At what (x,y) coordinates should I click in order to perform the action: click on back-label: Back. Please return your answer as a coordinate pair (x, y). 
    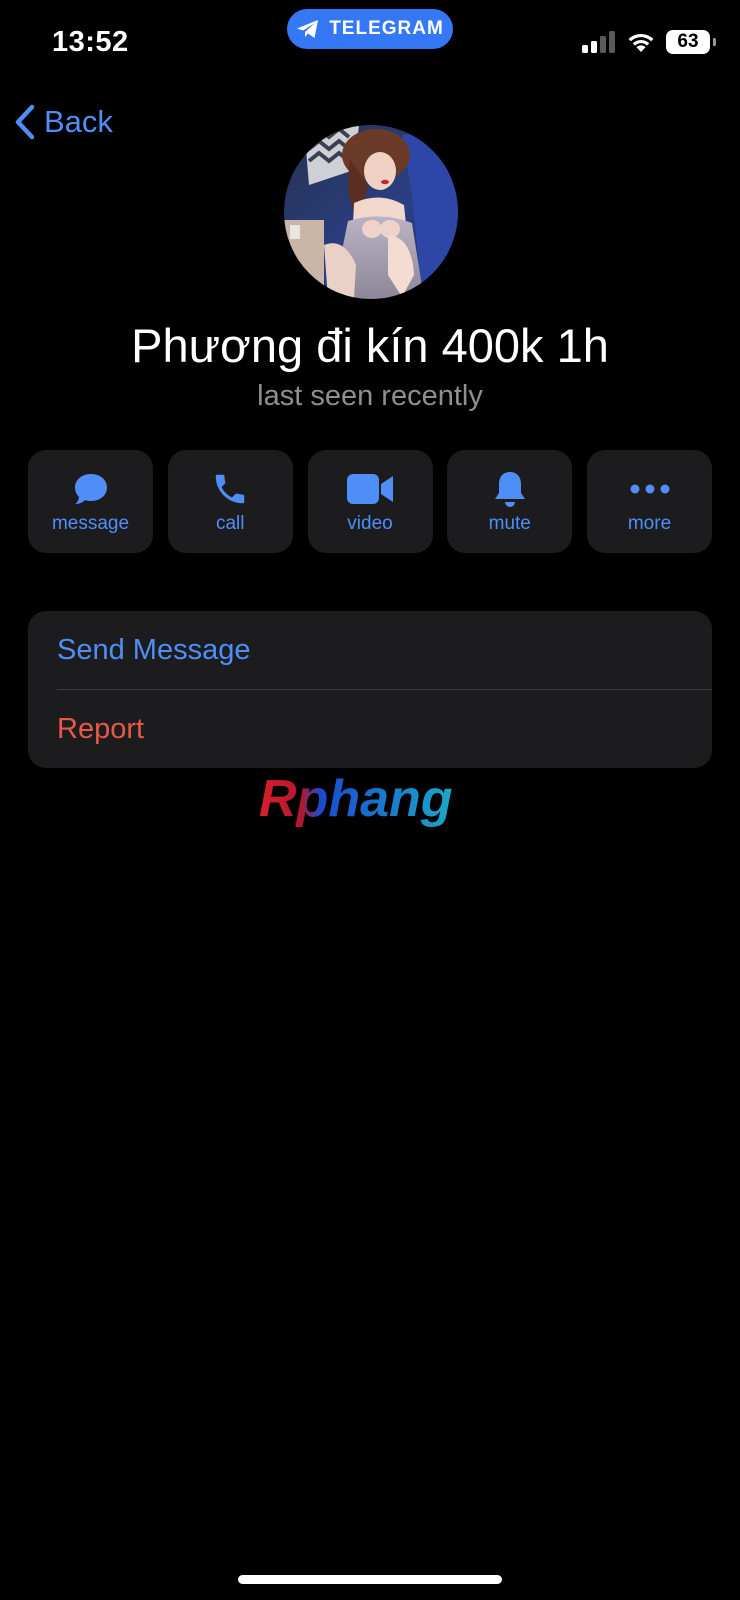
    Looking at the image, I should click on (78, 121).